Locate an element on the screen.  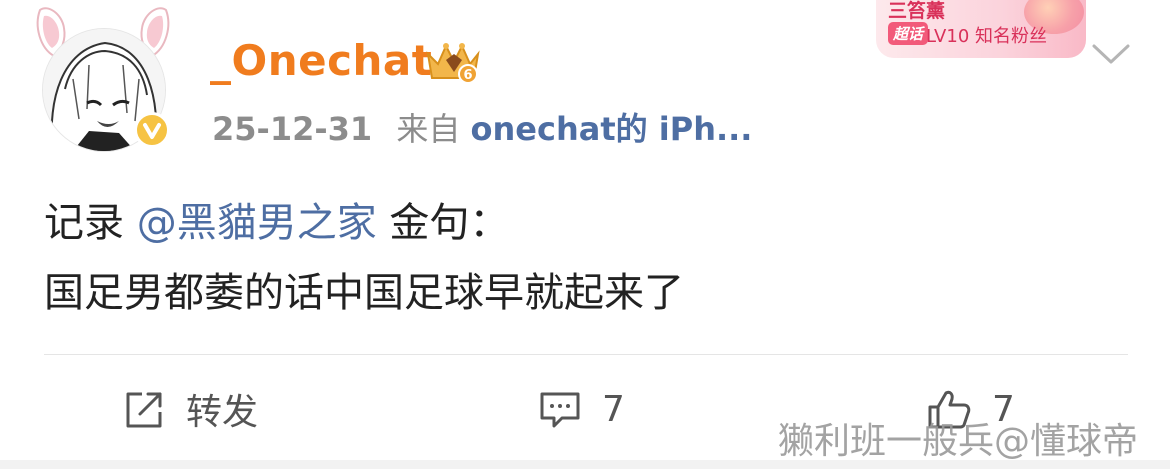
comment-button: 7 is located at coordinates (581, 409).